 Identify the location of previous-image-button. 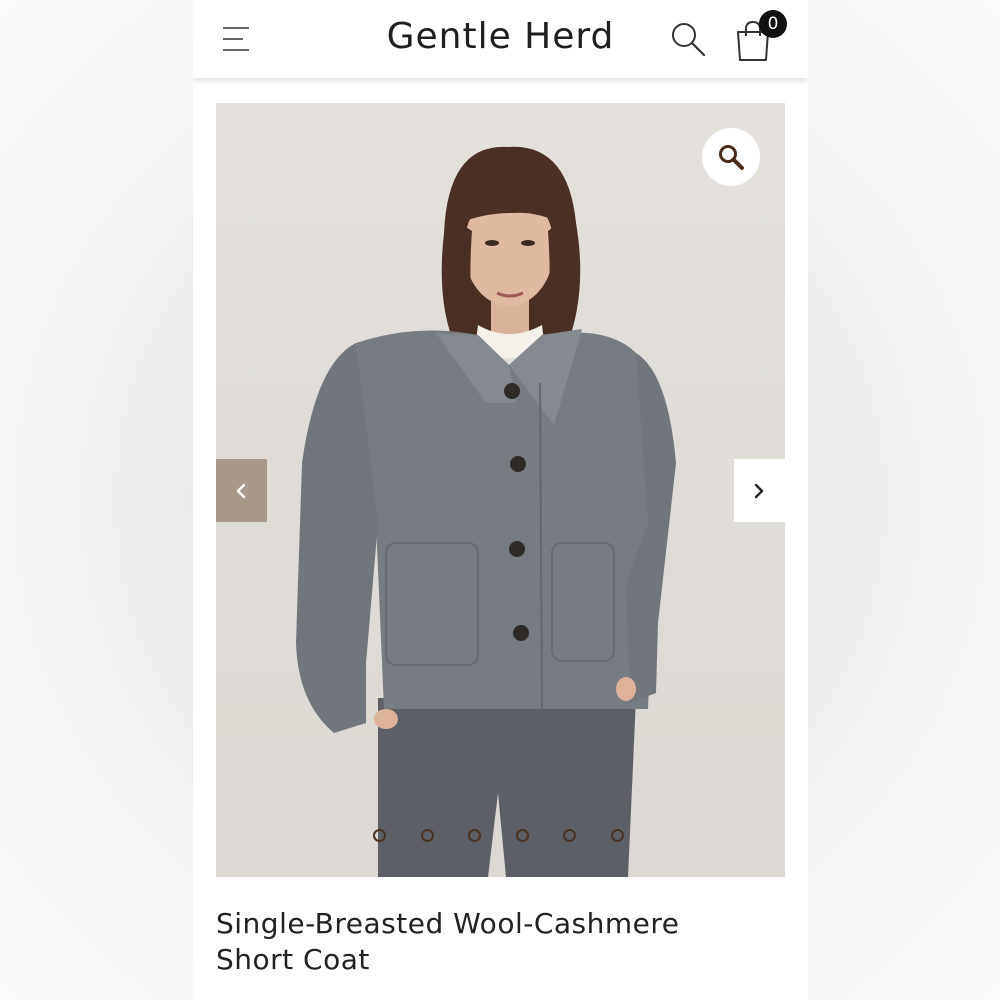
(241, 490).